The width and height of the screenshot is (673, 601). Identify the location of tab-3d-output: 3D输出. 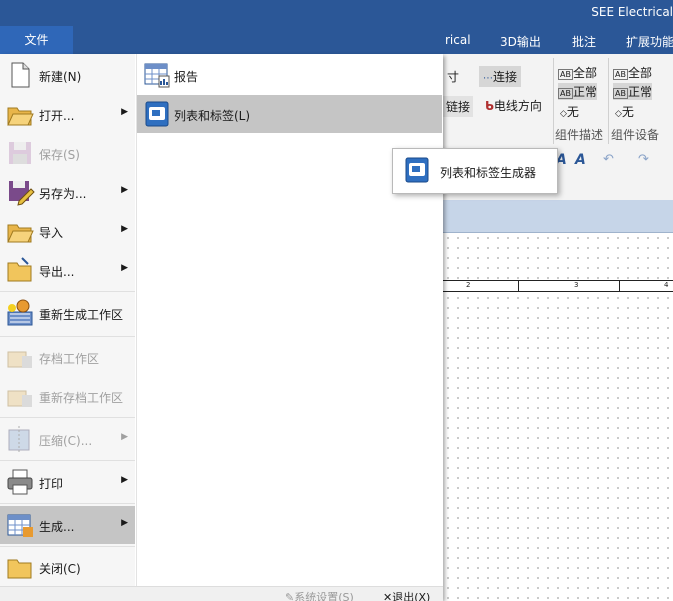
(520, 41).